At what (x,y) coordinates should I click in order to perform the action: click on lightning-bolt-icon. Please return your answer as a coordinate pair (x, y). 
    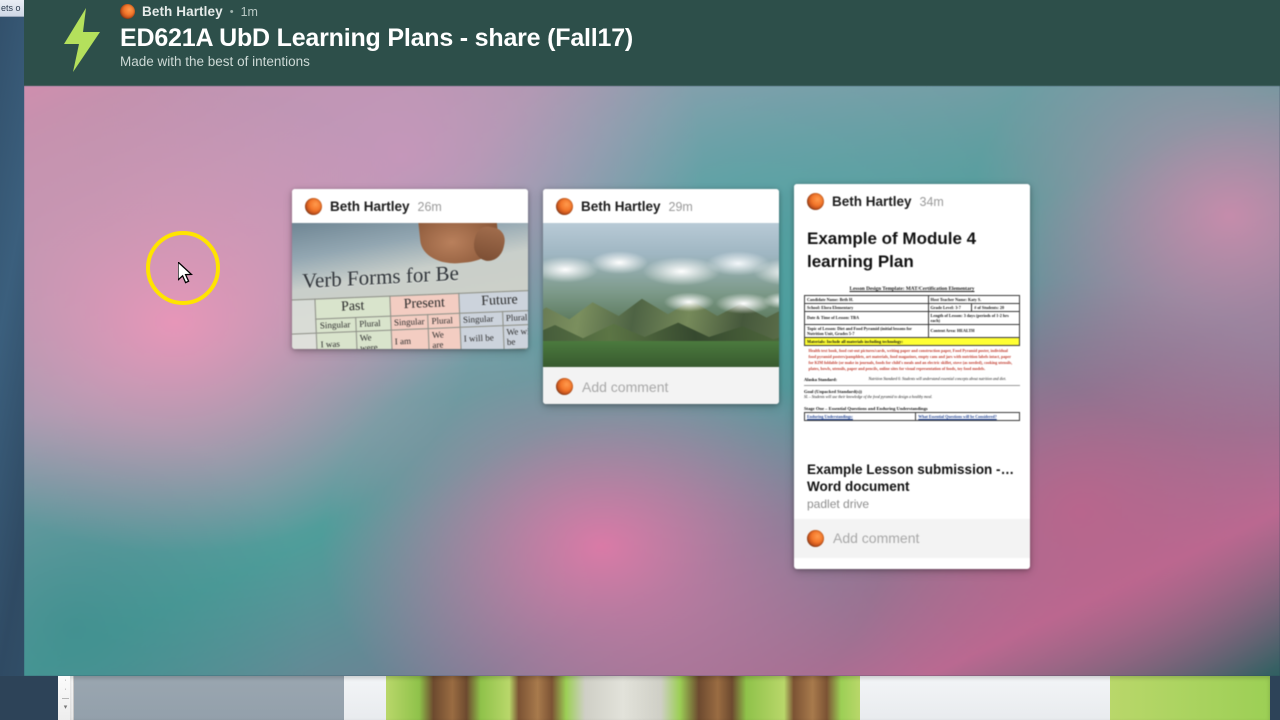
    Looking at the image, I should click on (82, 40).